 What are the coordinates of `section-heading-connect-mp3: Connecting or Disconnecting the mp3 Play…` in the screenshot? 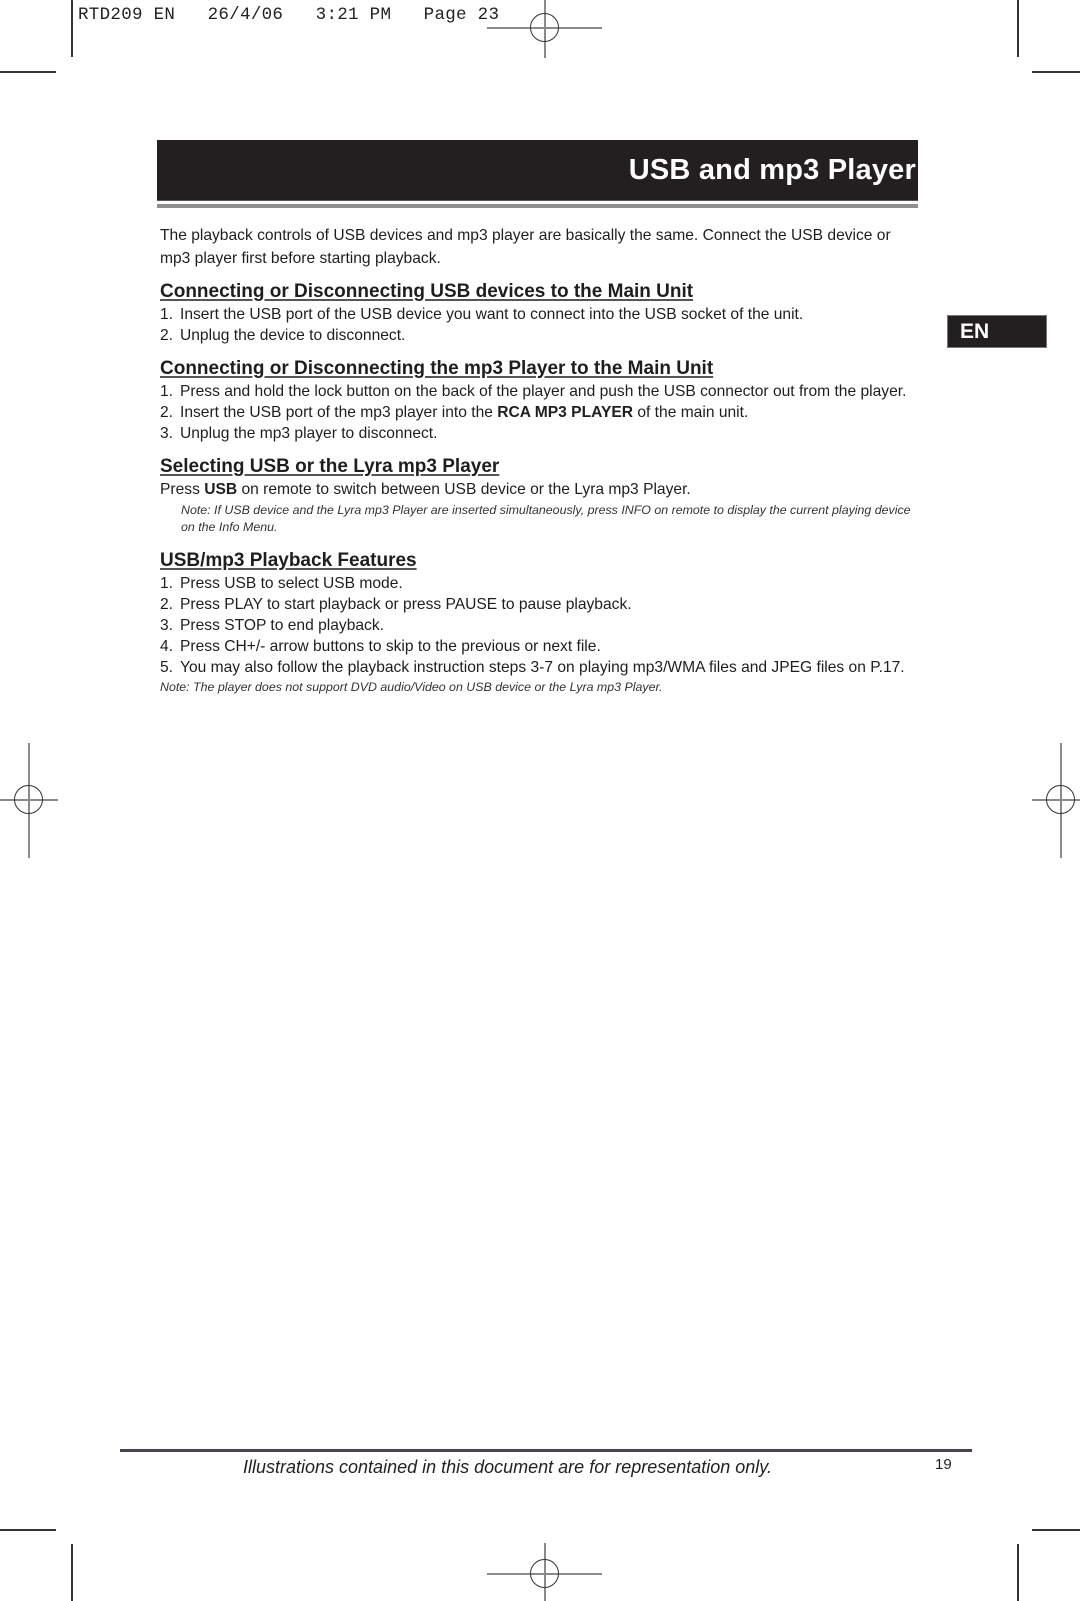 It's located at (437, 368).